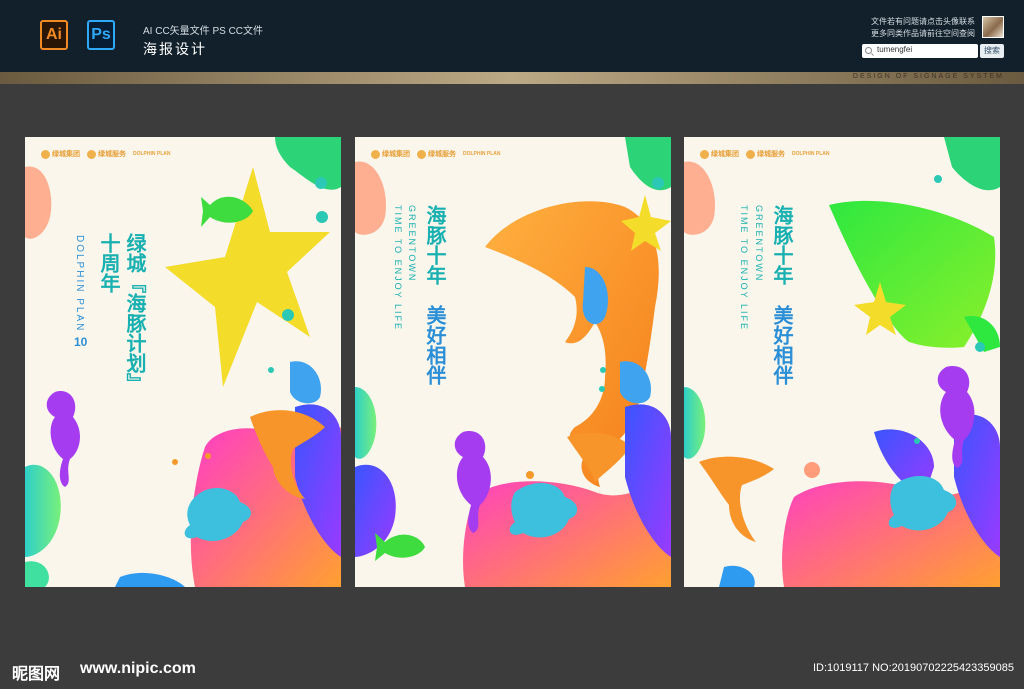 The image size is (1024, 689). I want to click on poster-2-headline-col2: 美好相伴, so click(435, 345).